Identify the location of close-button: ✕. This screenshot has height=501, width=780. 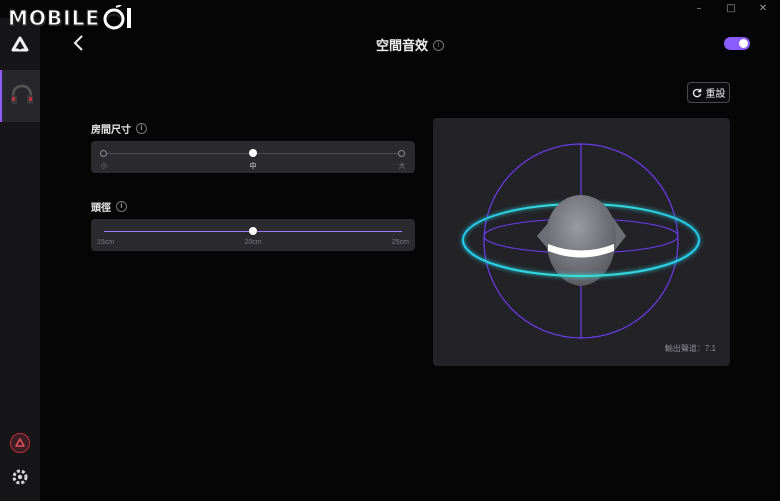
(763, 8).